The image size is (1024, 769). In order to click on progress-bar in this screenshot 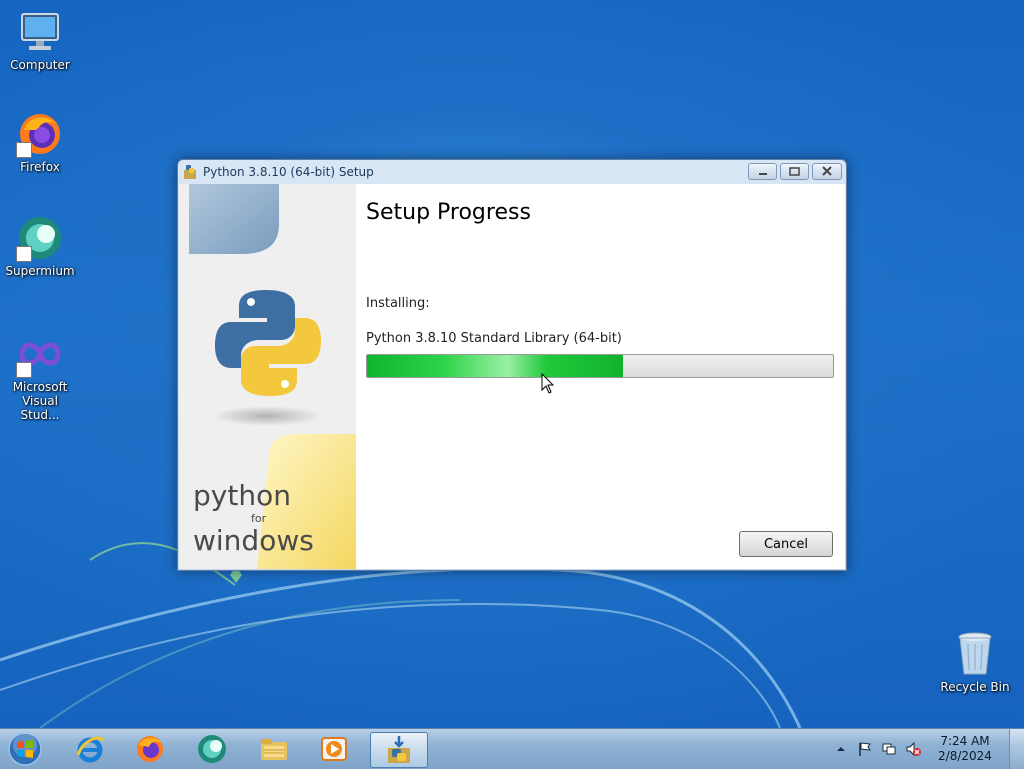, I will do `click(600, 366)`.